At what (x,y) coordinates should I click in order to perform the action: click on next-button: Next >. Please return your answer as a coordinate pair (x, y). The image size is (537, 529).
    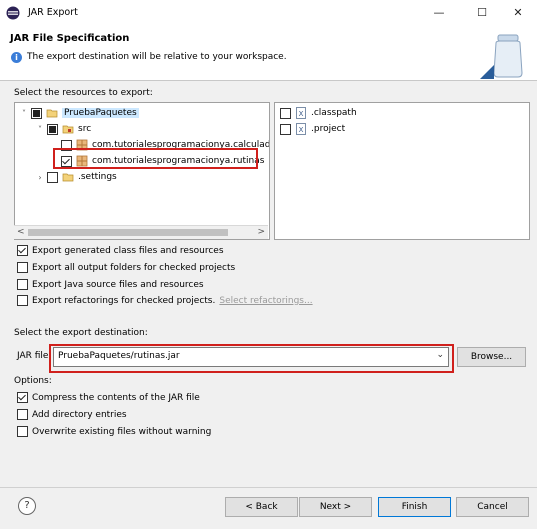
    Looking at the image, I should click on (335, 507).